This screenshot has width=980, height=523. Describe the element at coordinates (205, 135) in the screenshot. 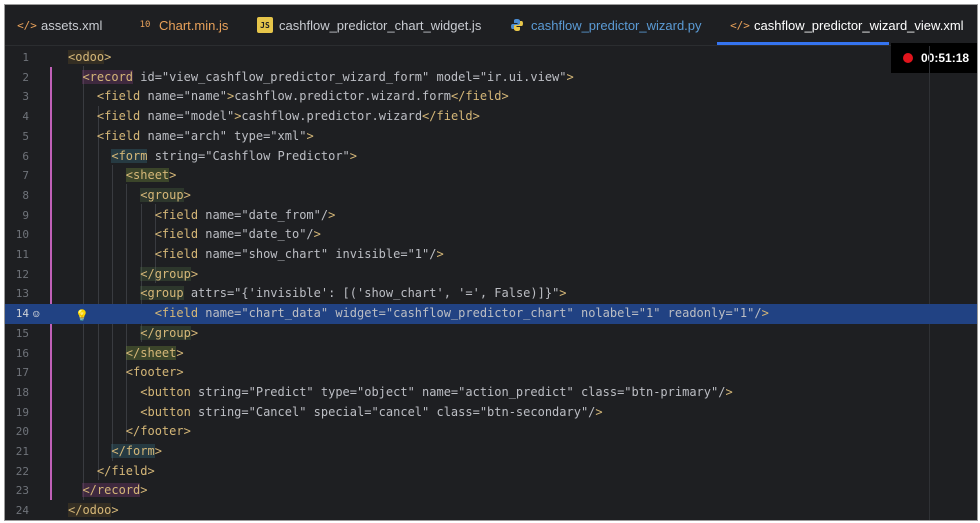

I see `code-text: <field name="arch" type="xml">` at that location.